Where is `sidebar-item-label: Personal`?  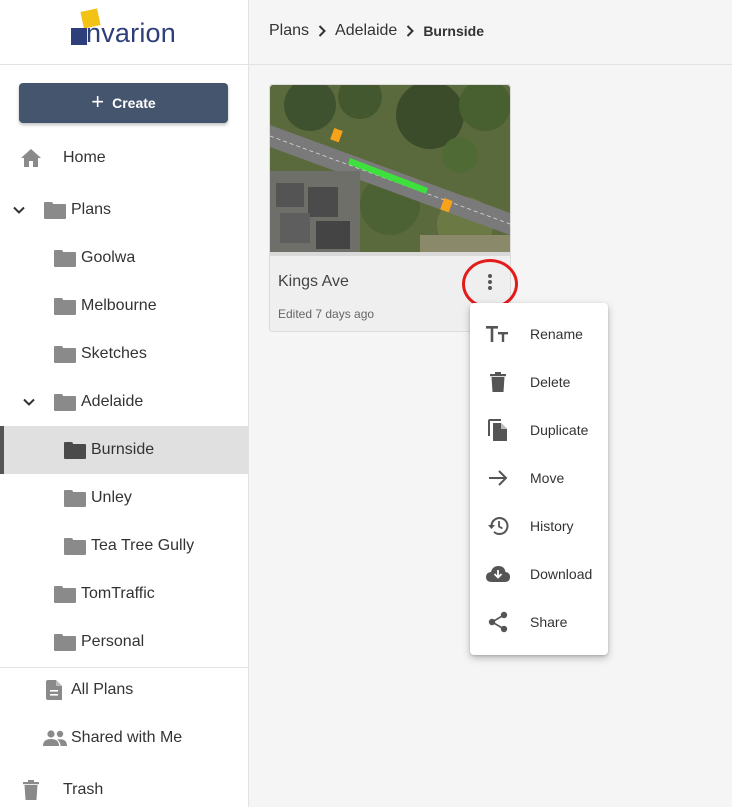 sidebar-item-label: Personal is located at coordinates (113, 641).